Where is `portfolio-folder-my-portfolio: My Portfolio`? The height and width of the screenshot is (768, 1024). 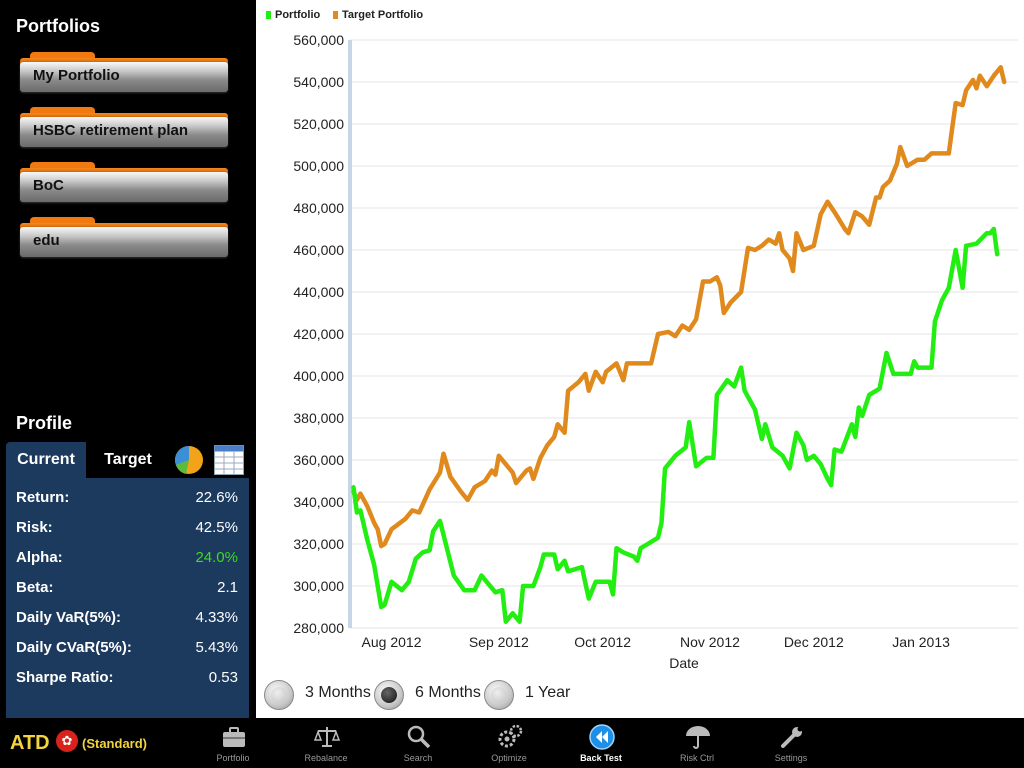 portfolio-folder-my-portfolio: My Portfolio is located at coordinates (125, 72).